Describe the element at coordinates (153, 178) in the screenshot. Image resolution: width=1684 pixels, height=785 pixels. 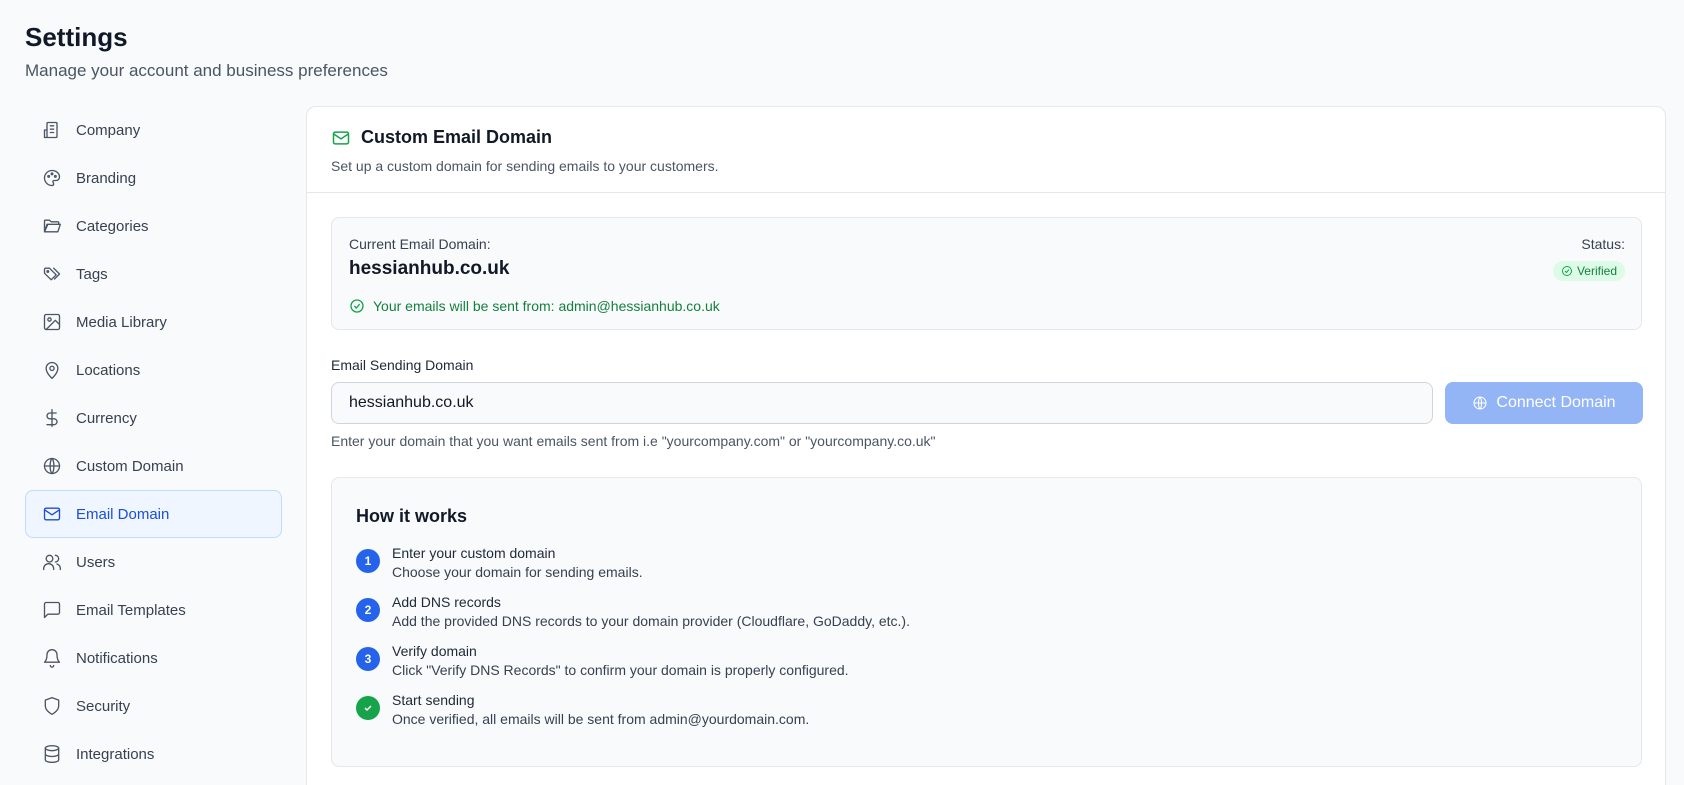
I see `sidebar-item-branding: Branding` at that location.